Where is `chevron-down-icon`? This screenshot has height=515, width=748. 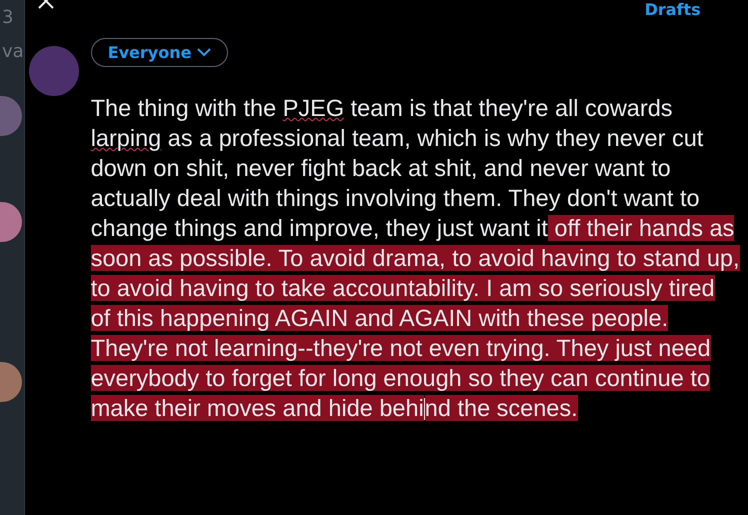
chevron-down-icon is located at coordinates (204, 52).